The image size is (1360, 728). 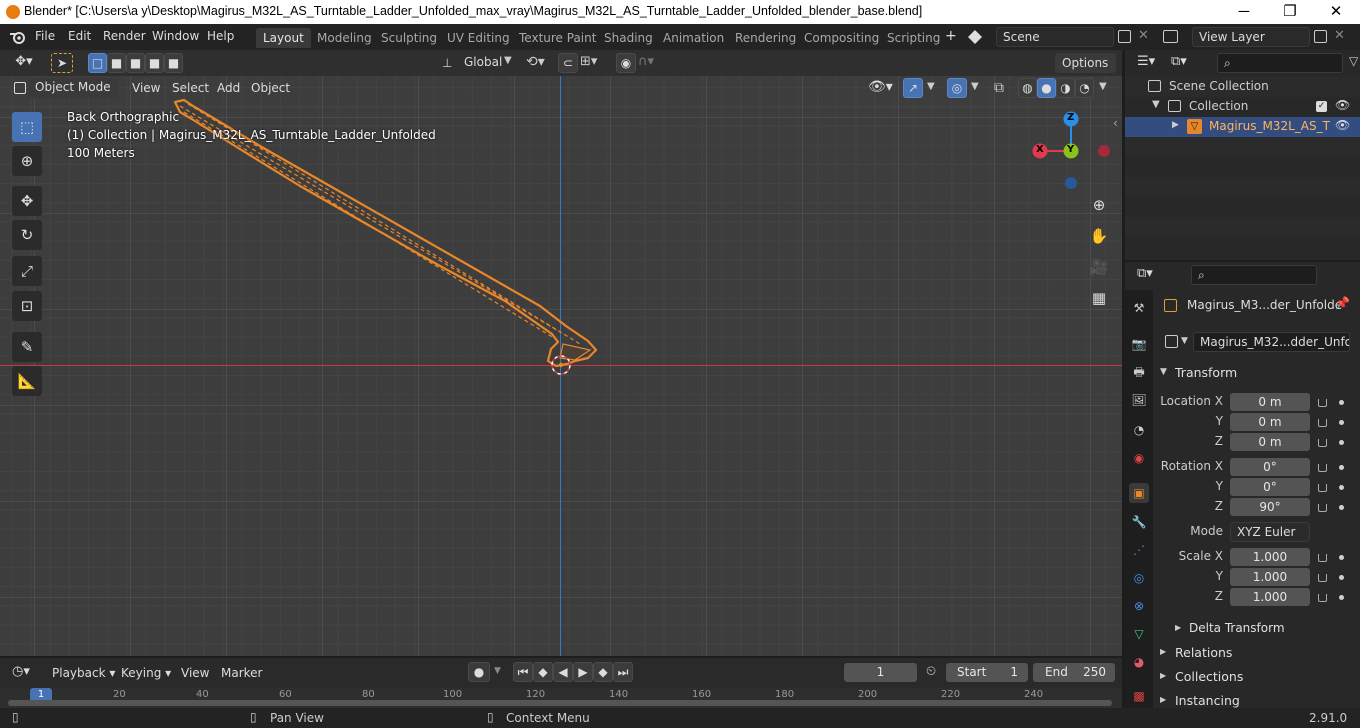 I want to click on add-workspace-icon: +, so click(x=951, y=36).